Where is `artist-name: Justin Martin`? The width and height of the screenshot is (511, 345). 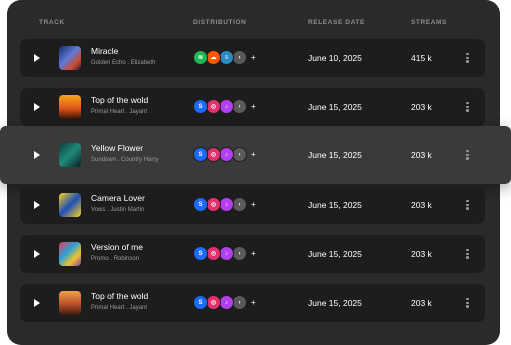
artist-name: Justin Martin is located at coordinates (127, 210).